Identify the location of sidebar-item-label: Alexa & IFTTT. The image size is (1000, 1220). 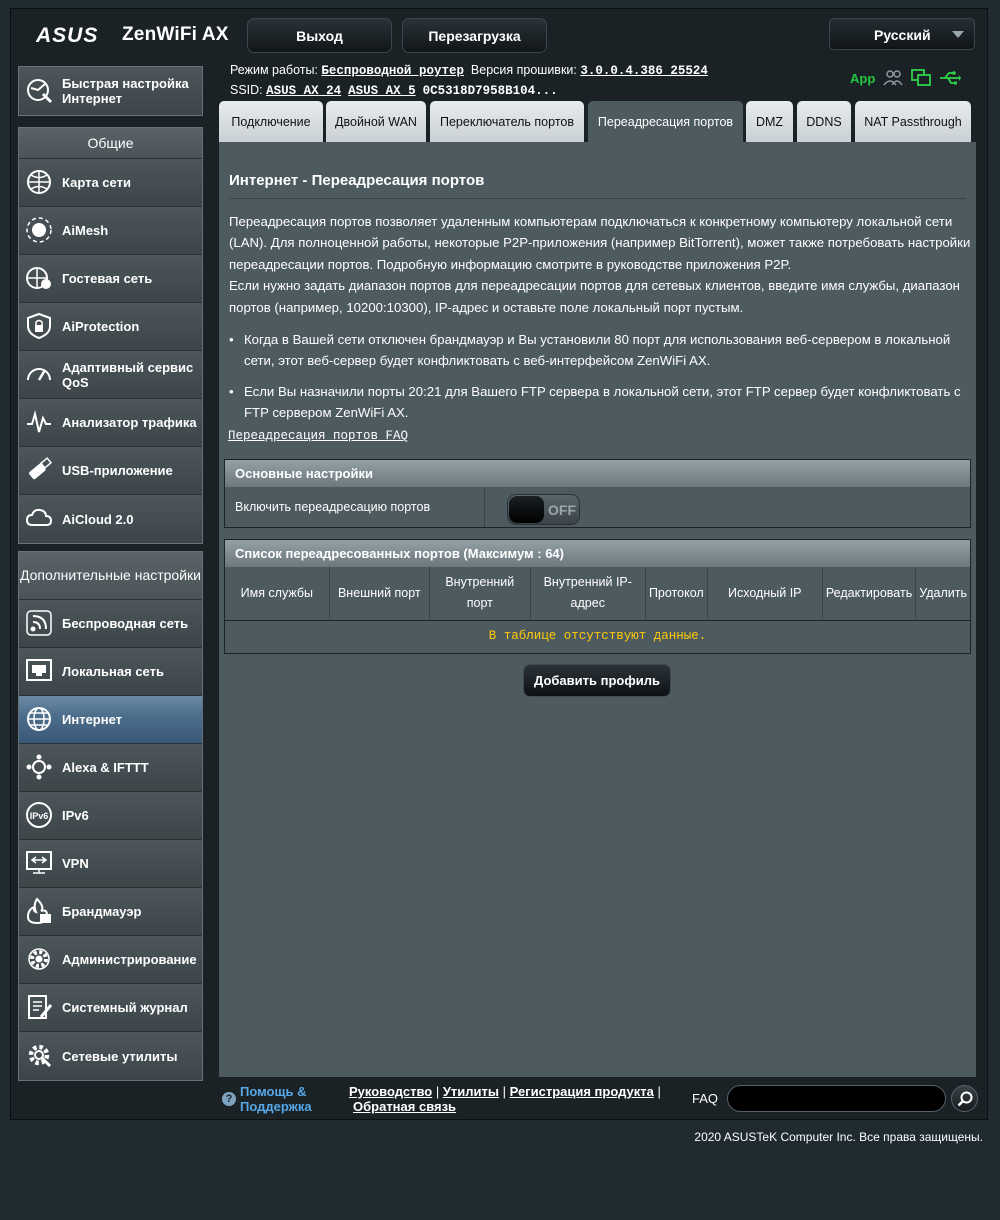
(105, 767).